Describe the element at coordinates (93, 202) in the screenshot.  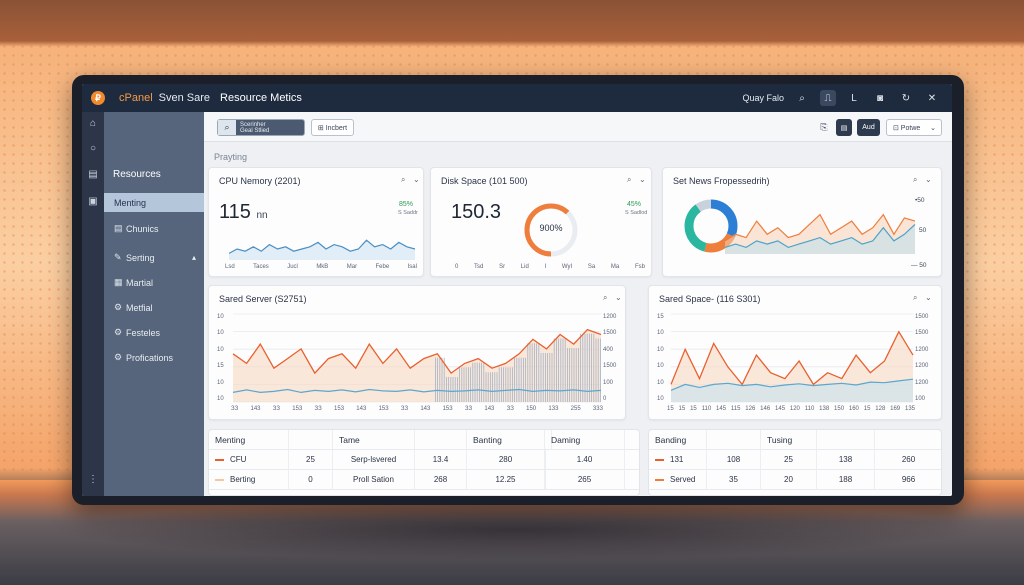
I see `grid-icon: ▣` at that location.